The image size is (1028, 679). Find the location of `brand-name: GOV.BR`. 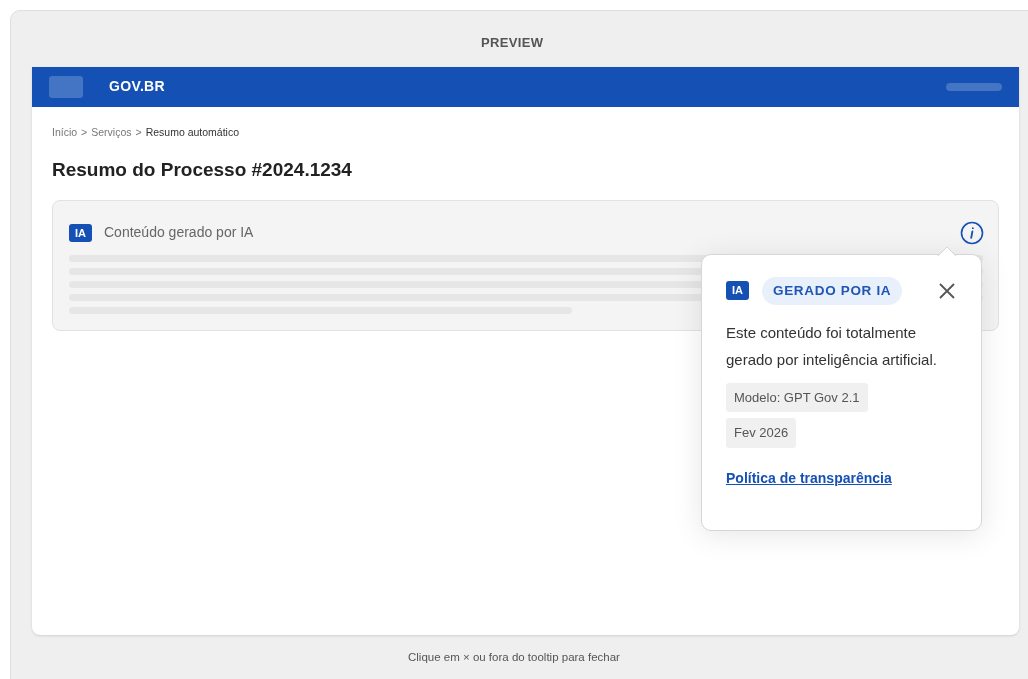

brand-name: GOV.BR is located at coordinates (137, 86).